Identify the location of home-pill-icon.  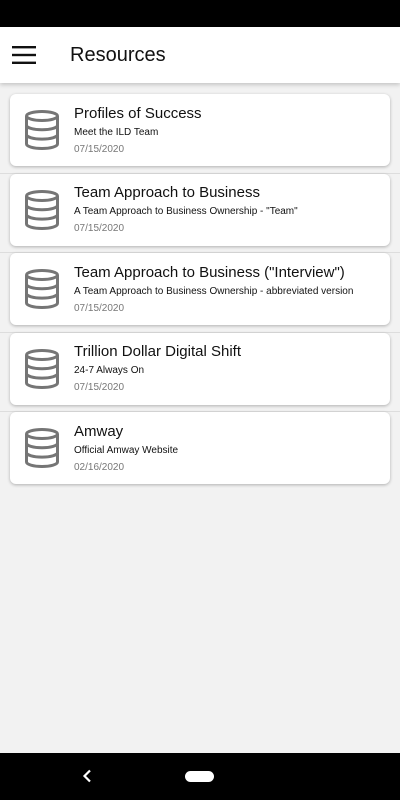
(199, 776).